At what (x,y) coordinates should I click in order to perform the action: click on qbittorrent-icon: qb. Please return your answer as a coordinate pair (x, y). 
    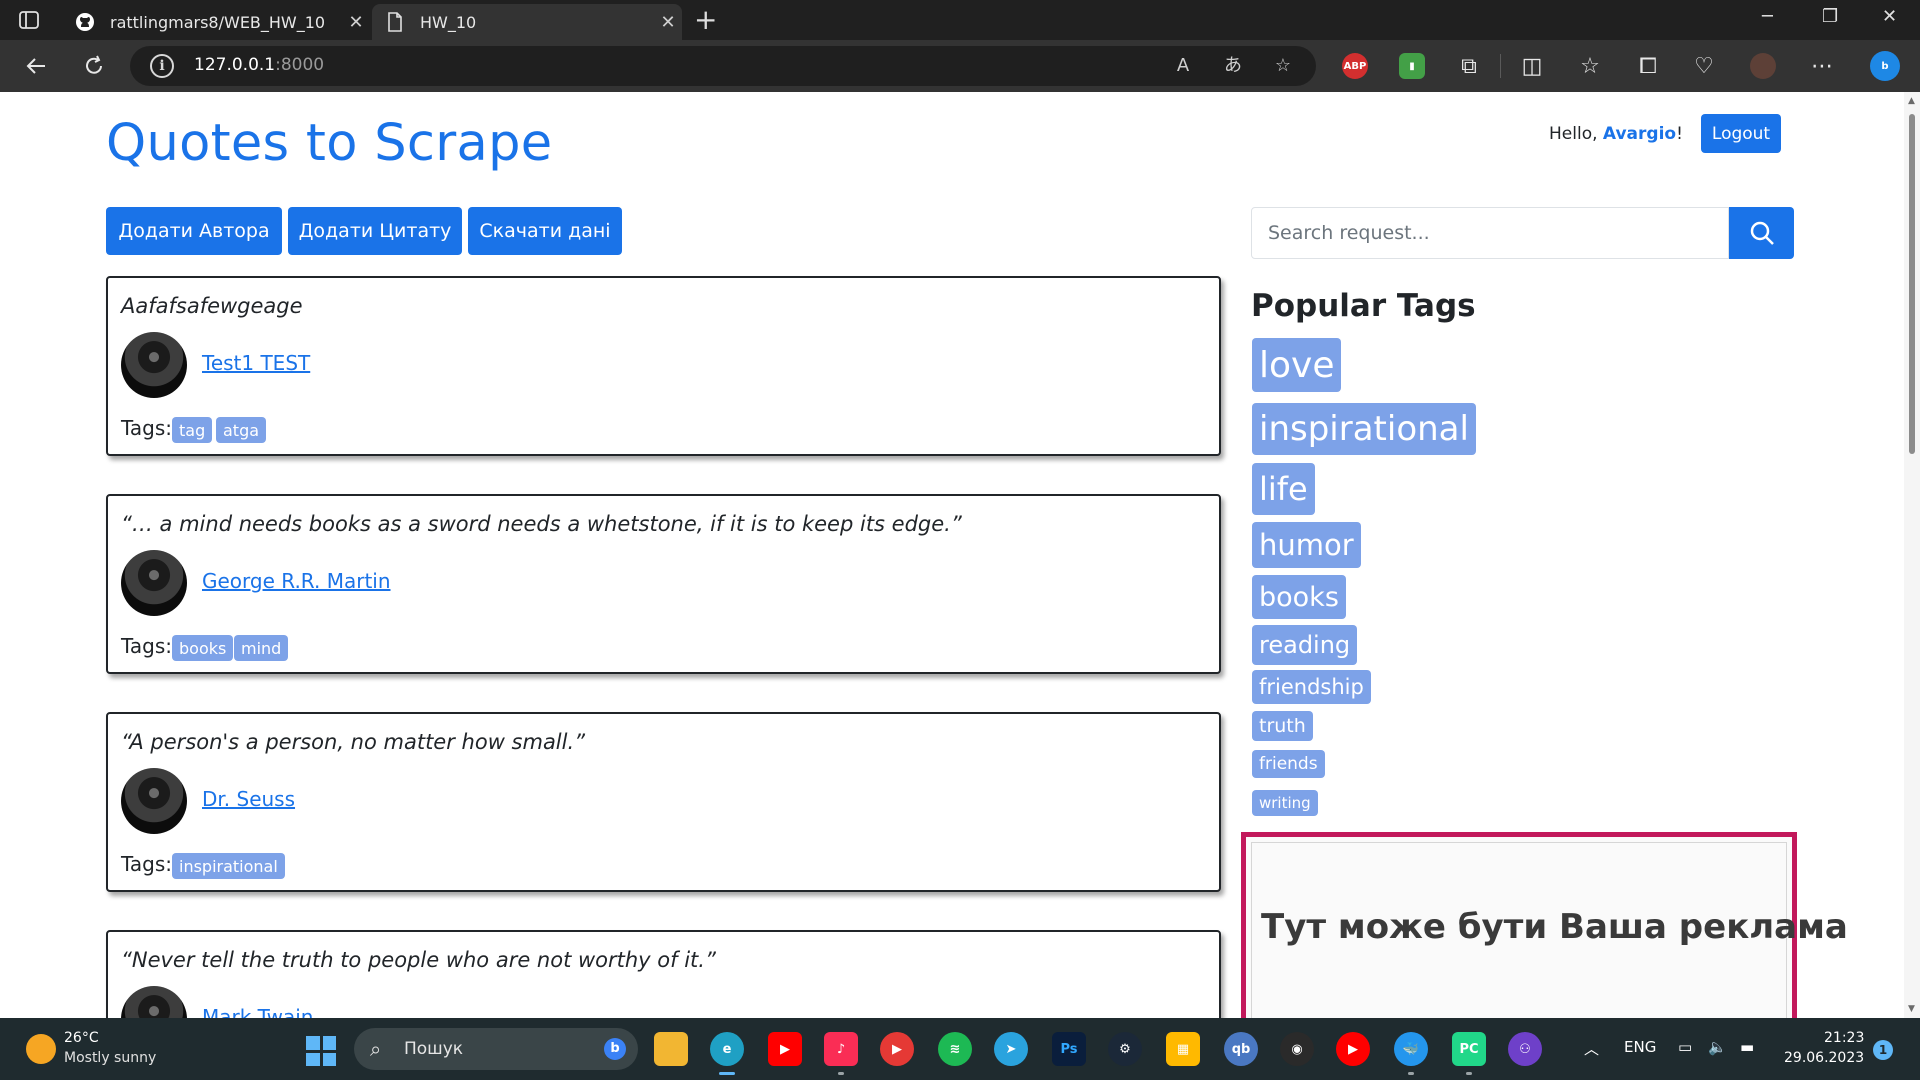
    Looking at the image, I should click on (1241, 1049).